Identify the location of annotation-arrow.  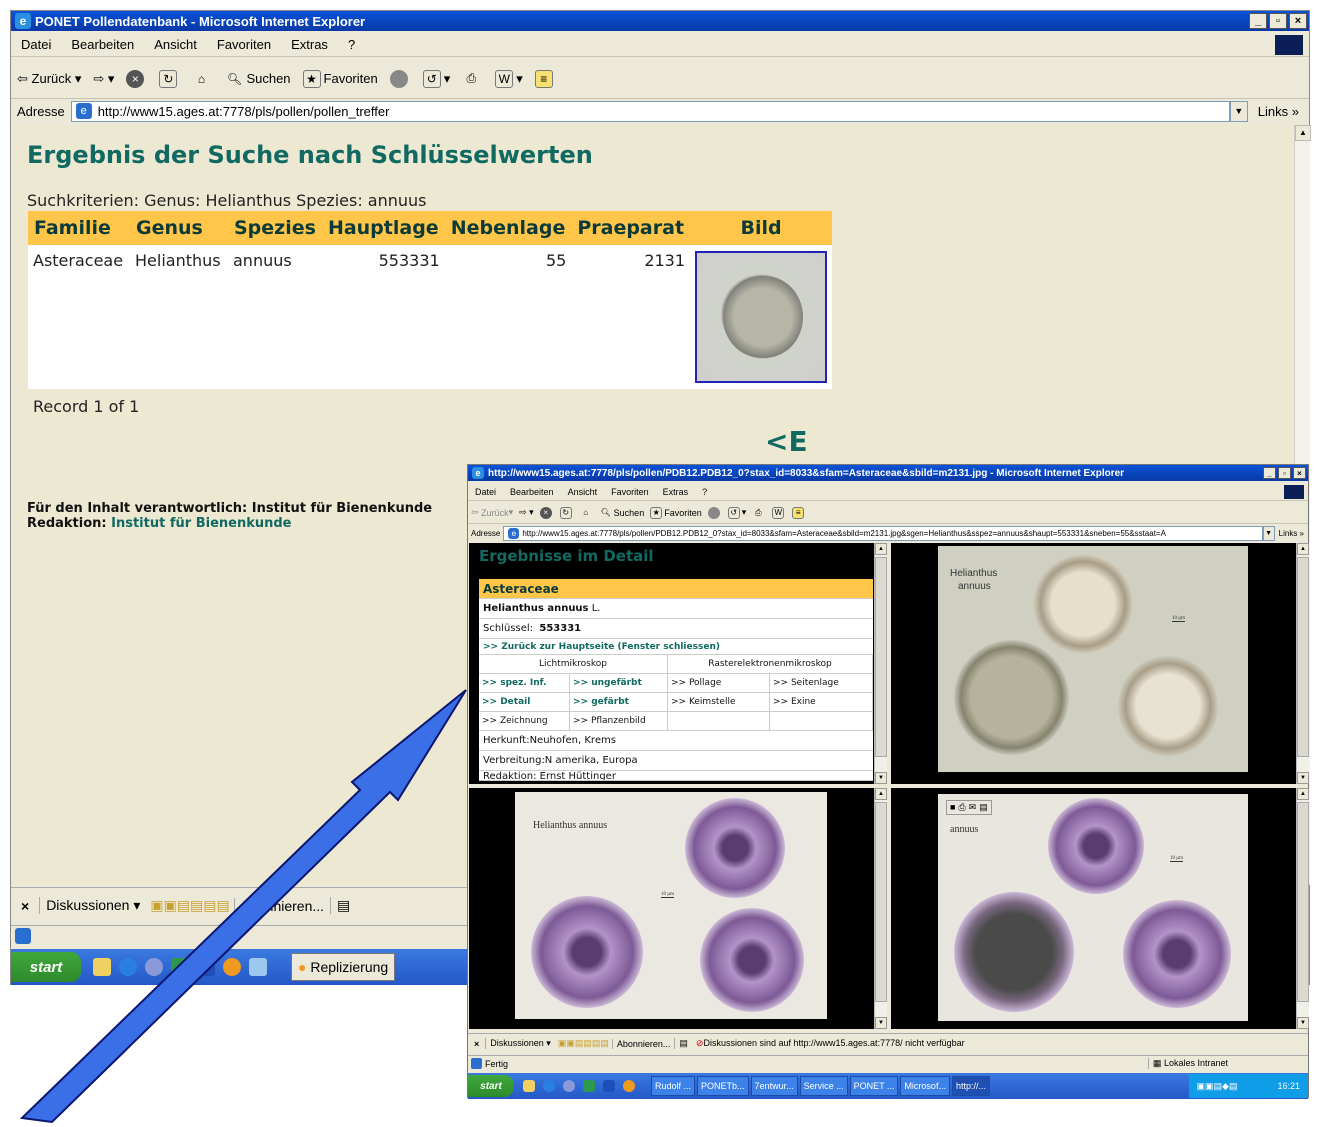
(243, 906).